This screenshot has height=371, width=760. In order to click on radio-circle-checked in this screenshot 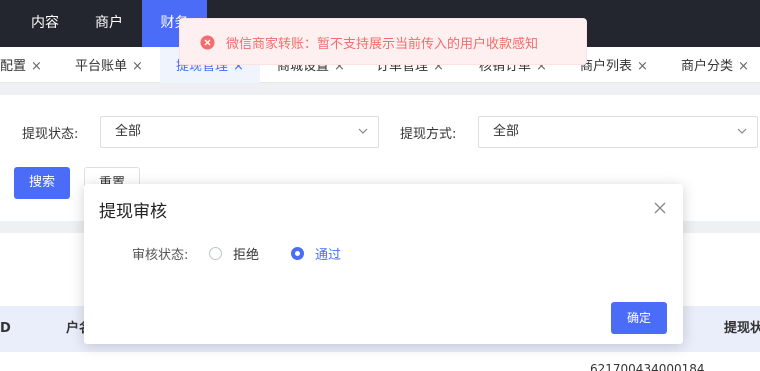, I will do `click(297, 253)`.